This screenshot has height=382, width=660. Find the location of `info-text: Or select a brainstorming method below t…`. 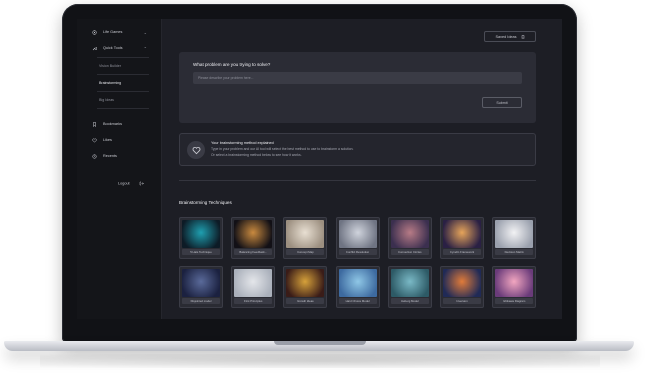

info-text: Or select a brainstorming method below t… is located at coordinates (256, 155).